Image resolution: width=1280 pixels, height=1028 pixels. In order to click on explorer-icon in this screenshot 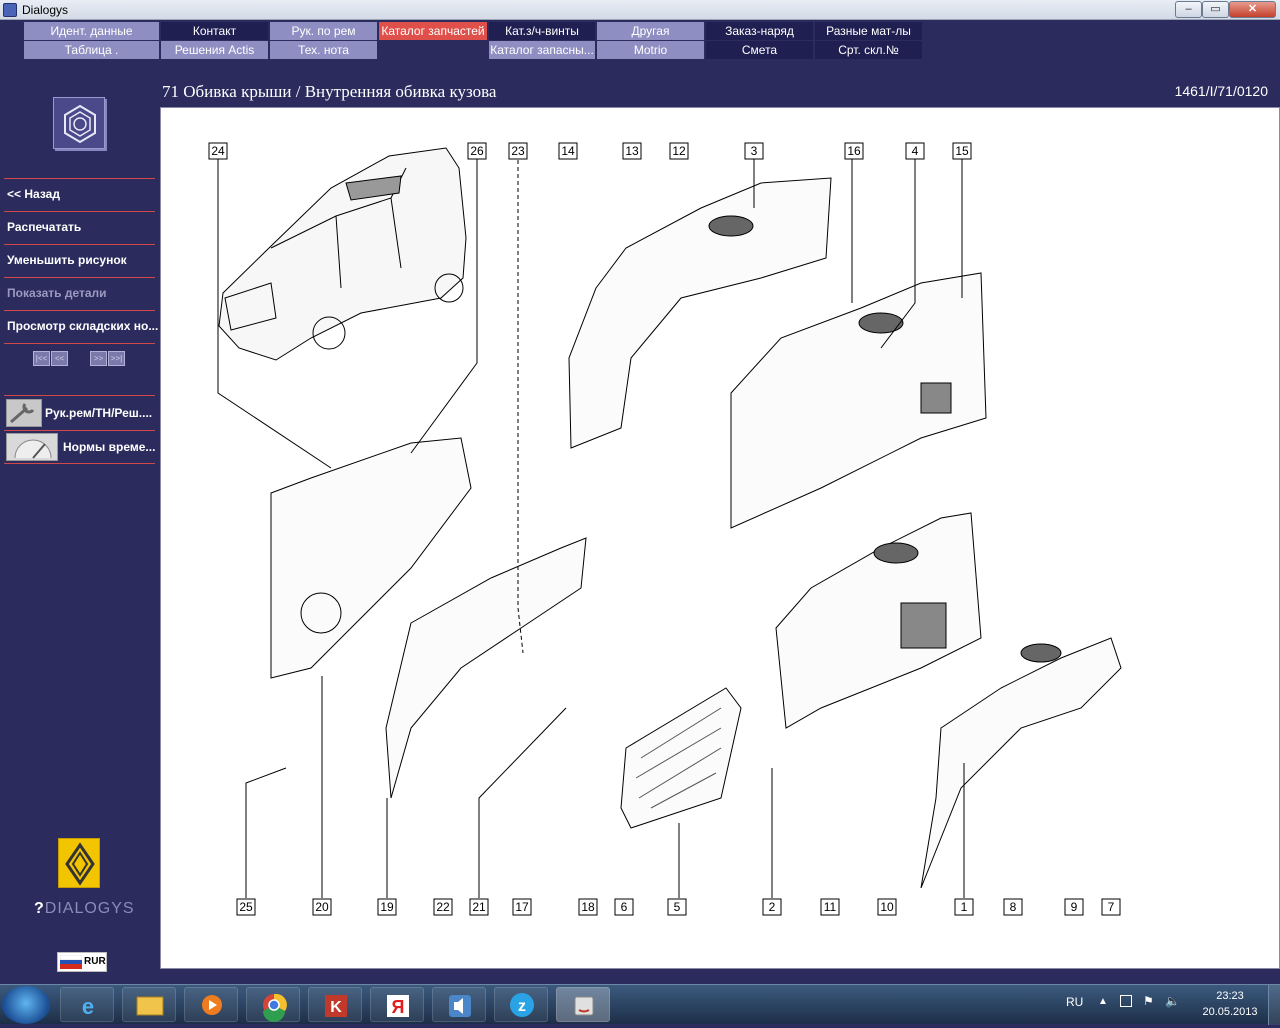, I will do `click(149, 1004)`.